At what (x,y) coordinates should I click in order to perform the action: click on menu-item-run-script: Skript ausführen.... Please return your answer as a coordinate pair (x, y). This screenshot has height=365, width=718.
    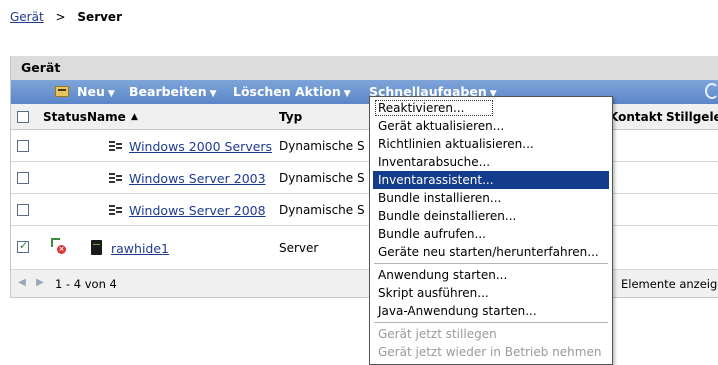
    Looking at the image, I should click on (491, 293).